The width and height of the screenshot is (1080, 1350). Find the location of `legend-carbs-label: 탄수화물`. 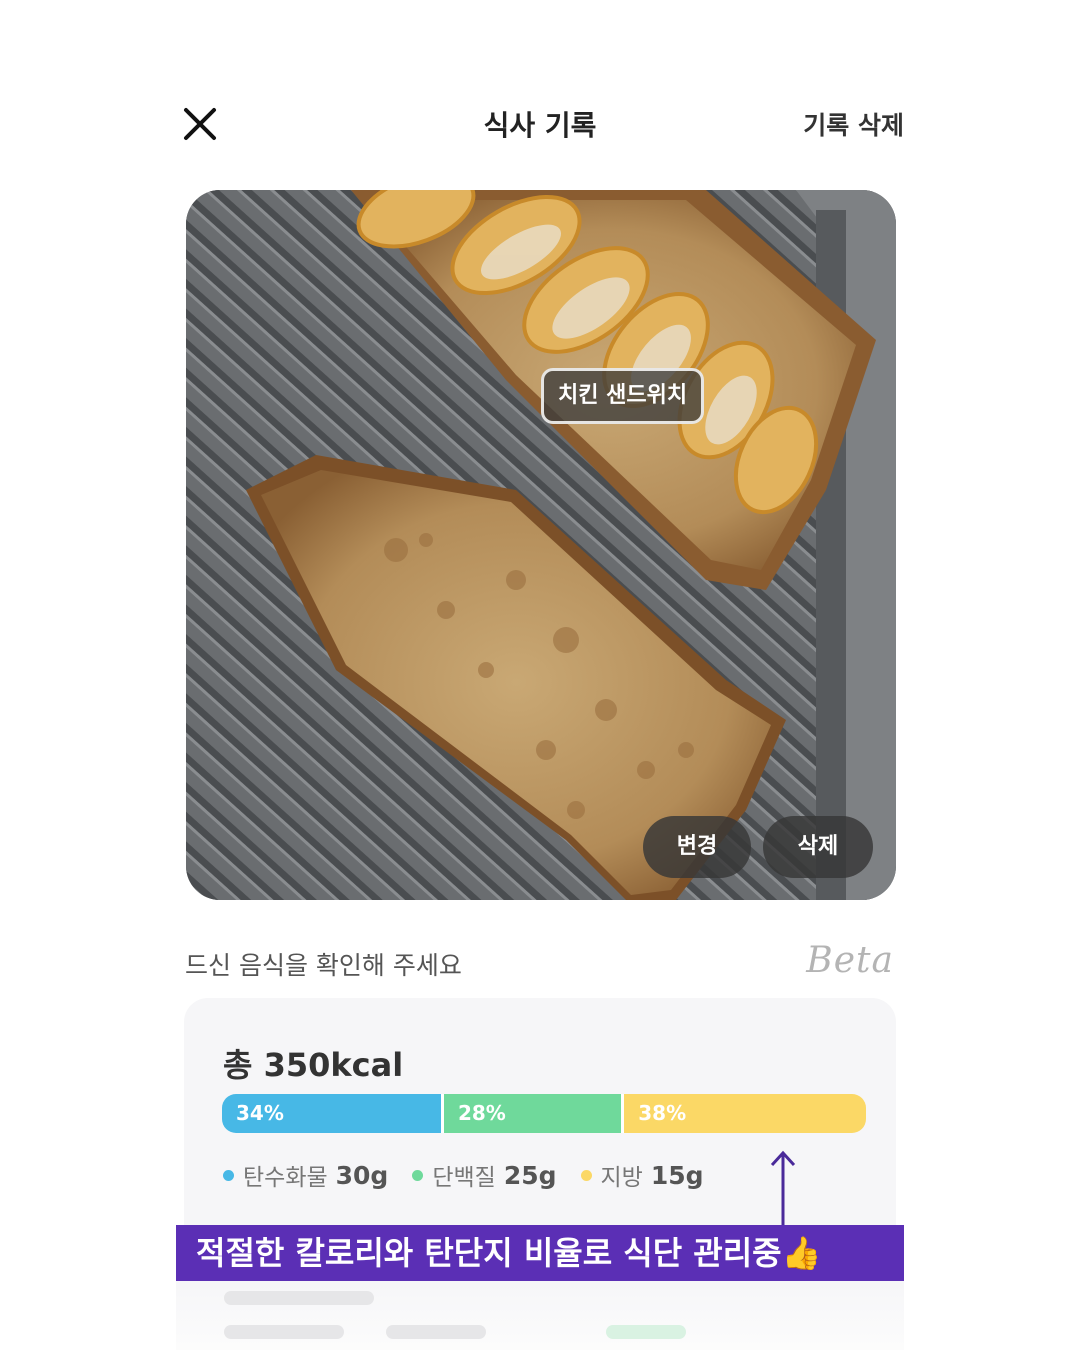

legend-carbs-label: 탄수화물 is located at coordinates (285, 1178).